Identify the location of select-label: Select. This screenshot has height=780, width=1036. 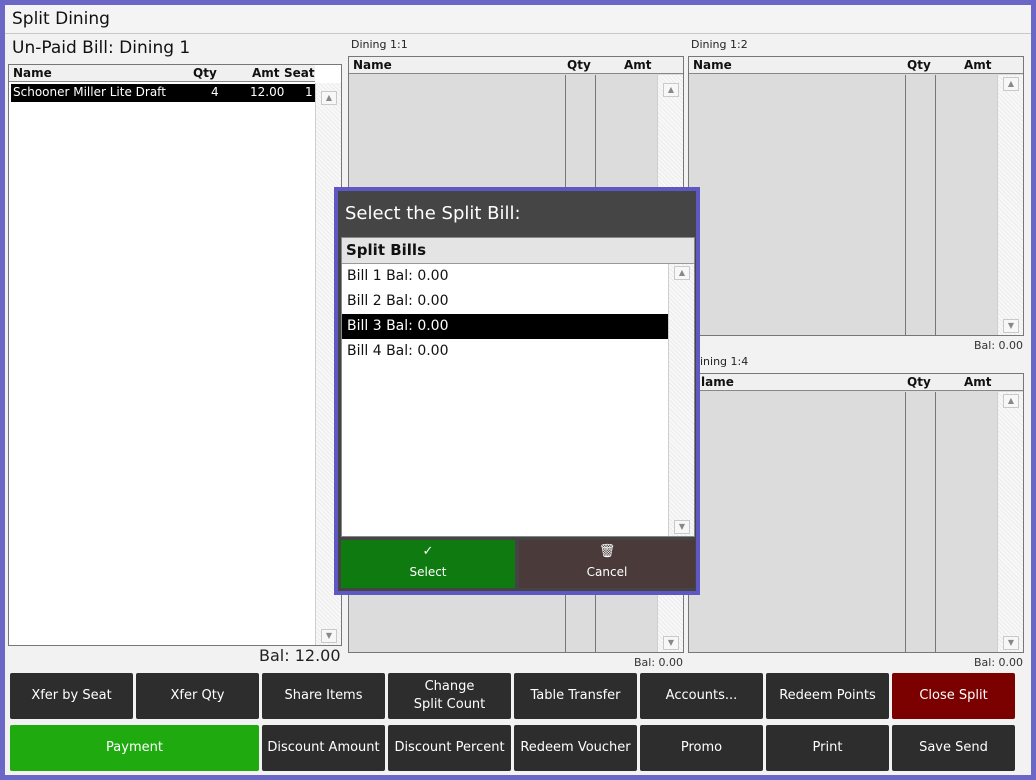
(428, 572).